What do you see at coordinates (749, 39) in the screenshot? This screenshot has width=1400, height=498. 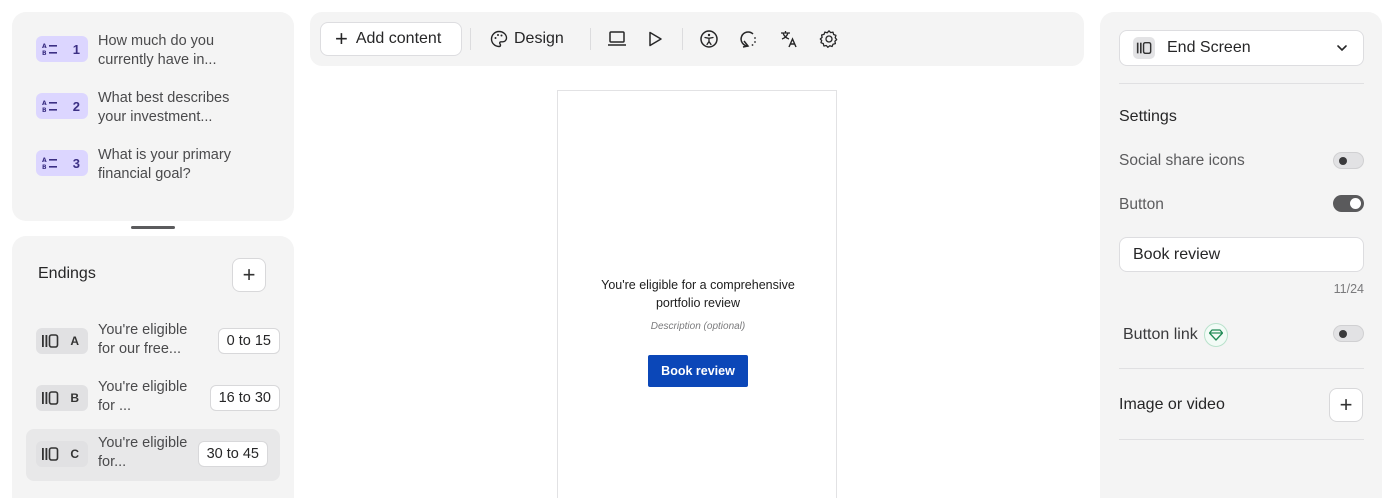 I see `logic-icon` at bounding box center [749, 39].